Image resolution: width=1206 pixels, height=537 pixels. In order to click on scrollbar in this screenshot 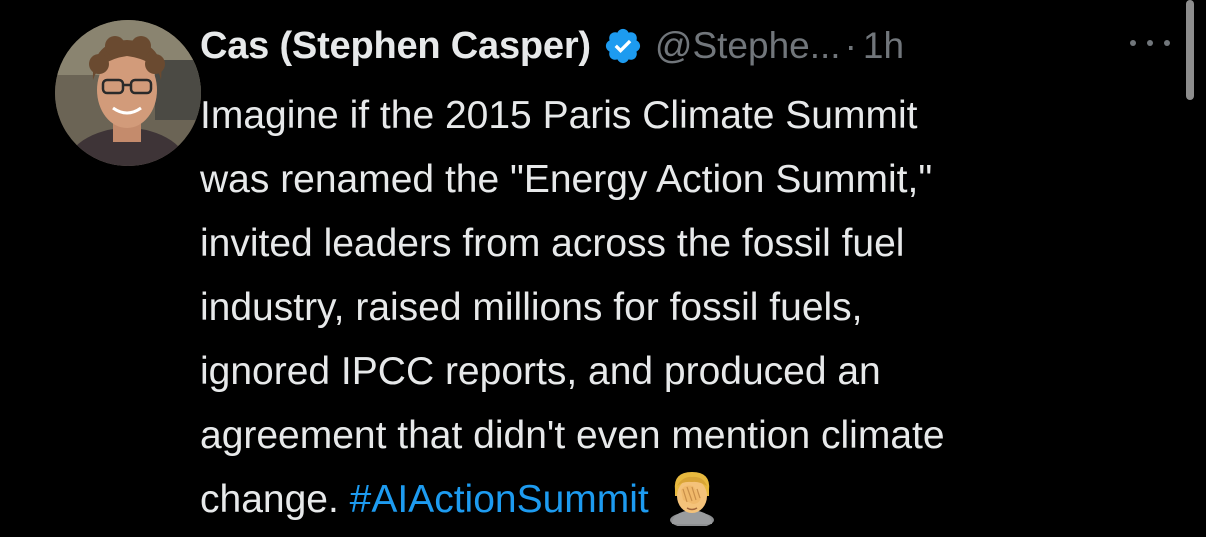, I will do `click(1190, 50)`.